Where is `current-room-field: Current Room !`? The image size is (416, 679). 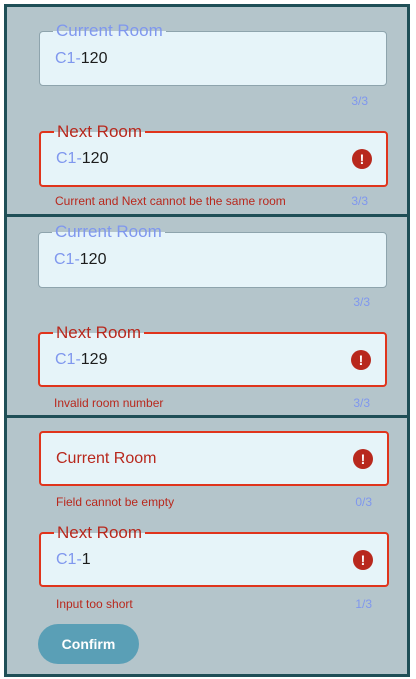 current-room-field: Current Room ! is located at coordinates (214, 458).